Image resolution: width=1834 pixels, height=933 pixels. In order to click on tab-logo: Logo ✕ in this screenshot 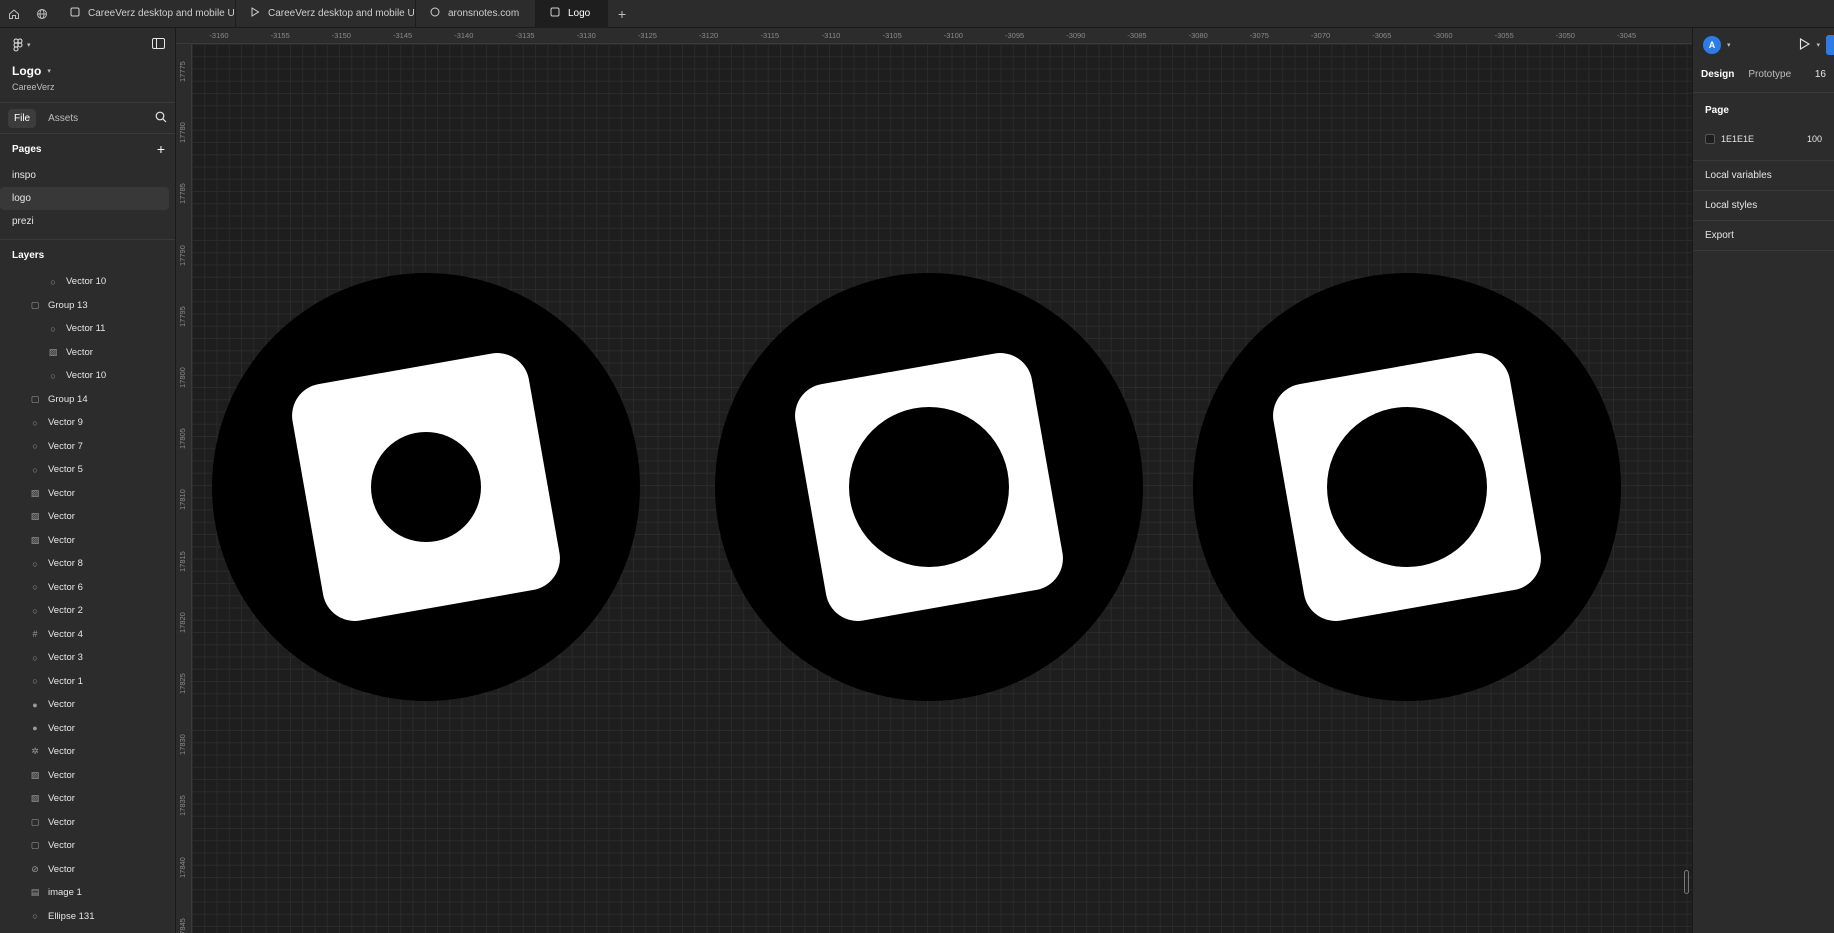, I will do `click(572, 14)`.